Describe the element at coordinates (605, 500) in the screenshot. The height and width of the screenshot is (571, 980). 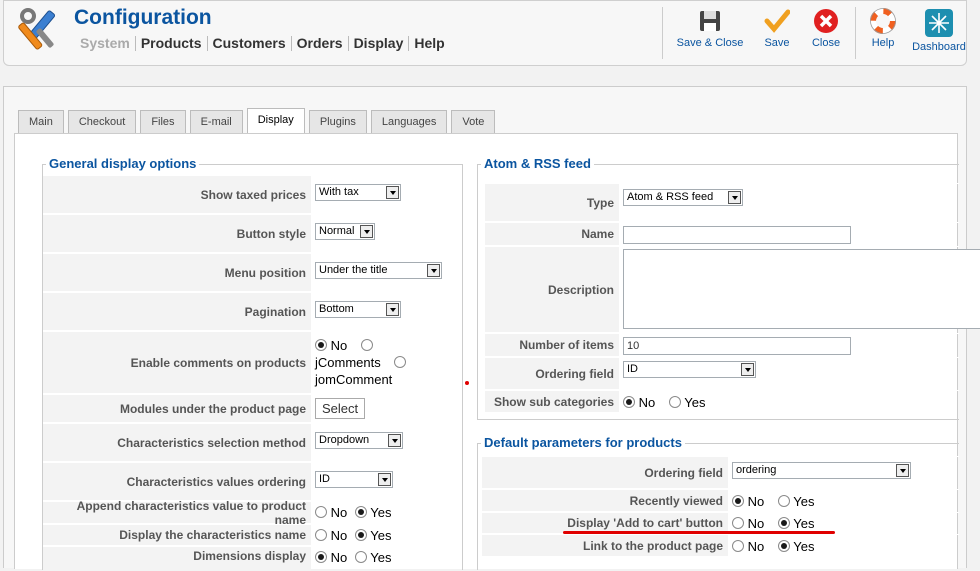
I see `label: Recently viewed` at that location.